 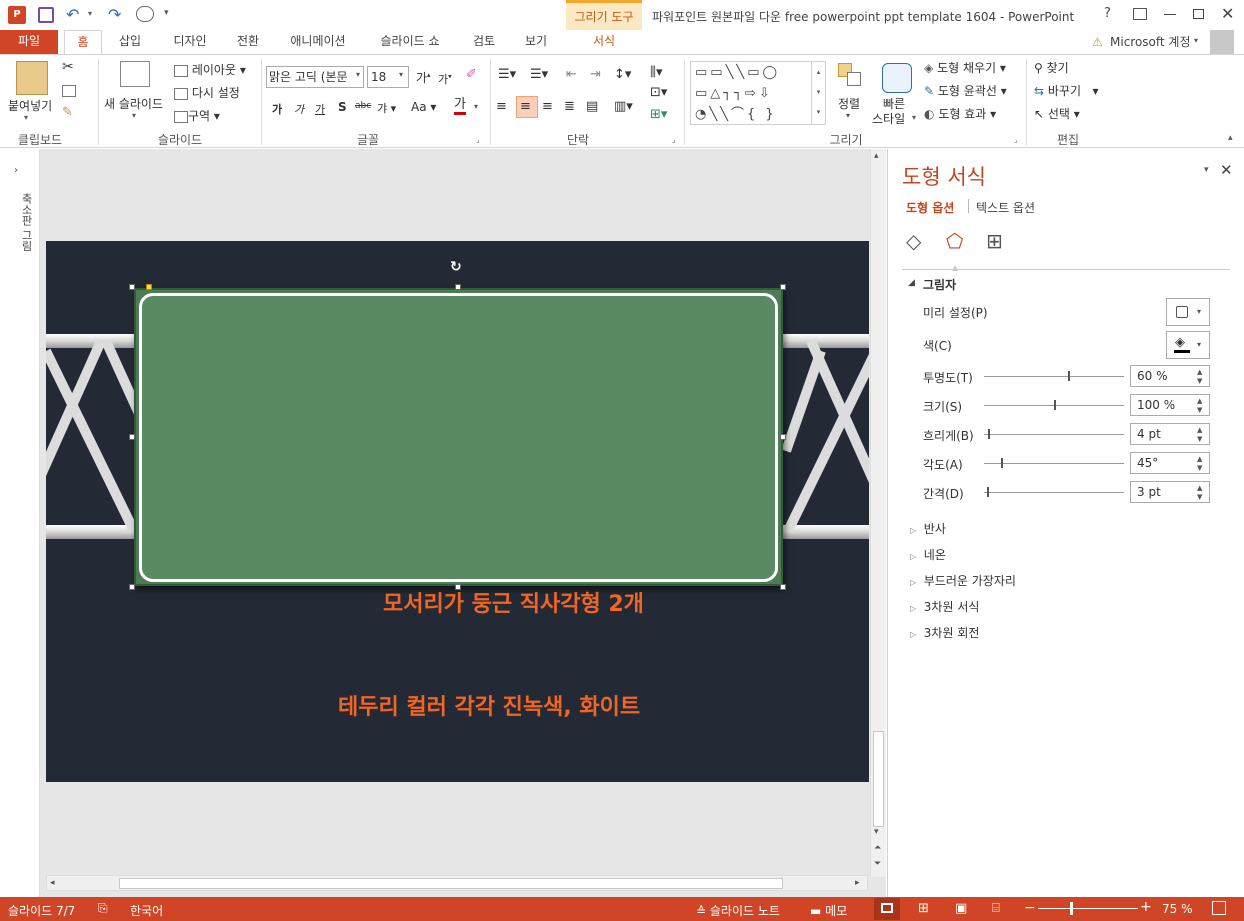 I want to click on shapes-gallery: ▭▭╲╲▭◯ ▭△┐┐⇨⇩ ◔╲╲⌒{ }, so click(x=758, y=93).